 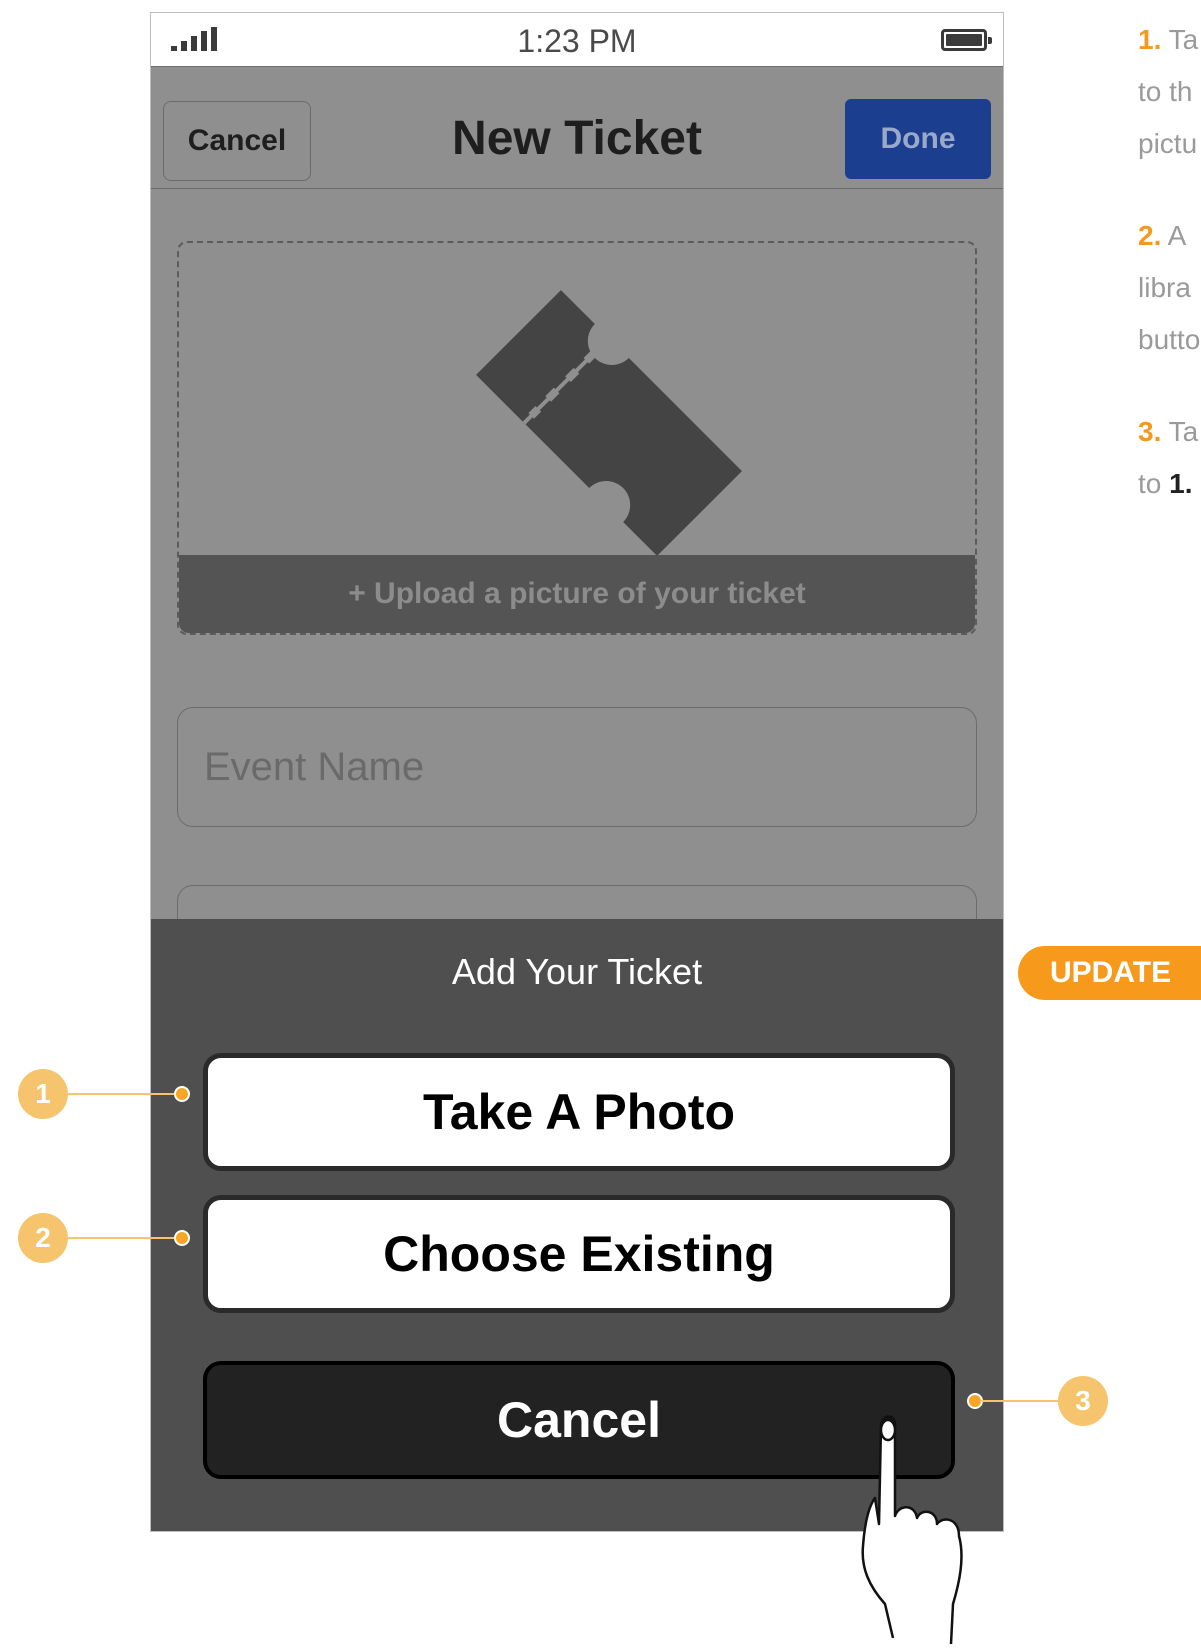 What do you see at coordinates (577, 138) in the screenshot?
I see `page-title: New Ticket` at bounding box center [577, 138].